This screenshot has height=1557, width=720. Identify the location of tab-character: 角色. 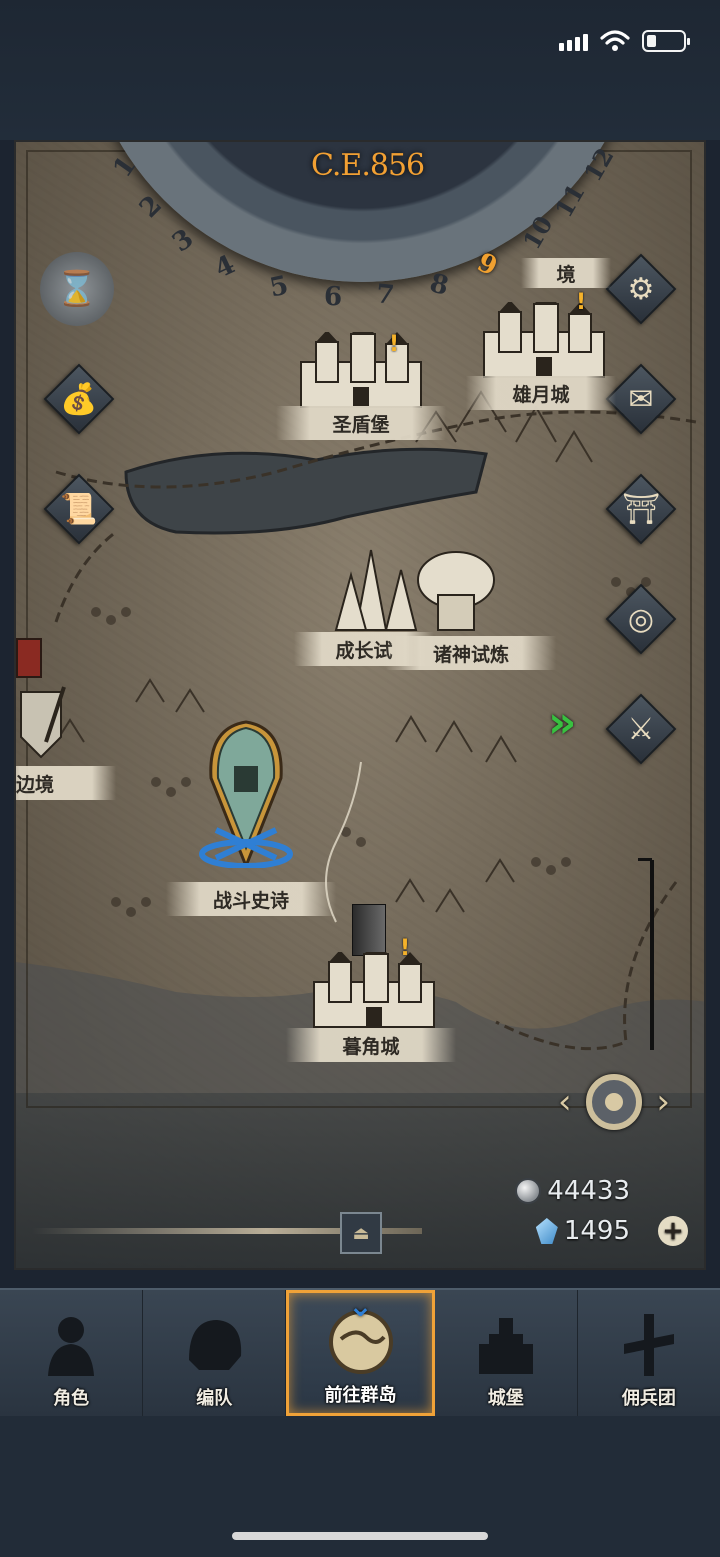
(72, 1353).